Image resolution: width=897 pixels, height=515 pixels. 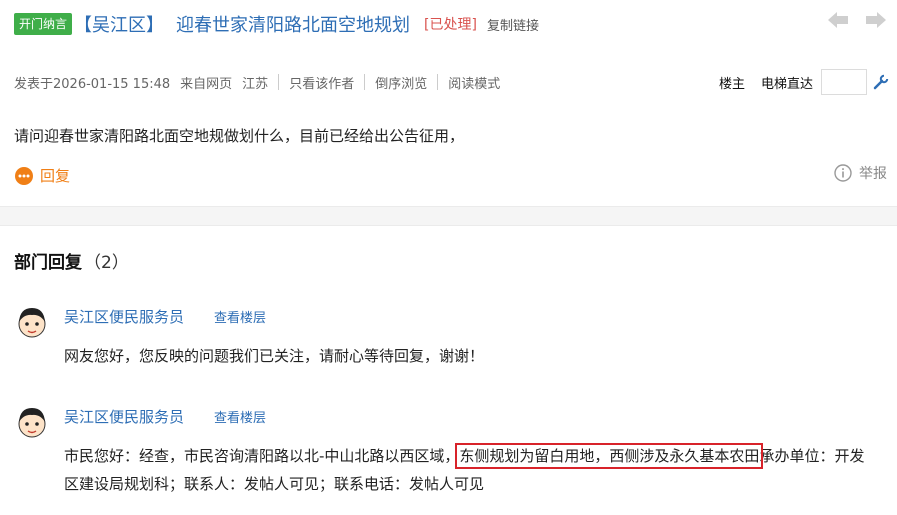 I want to click on reply-button: 回复, so click(x=42, y=175).